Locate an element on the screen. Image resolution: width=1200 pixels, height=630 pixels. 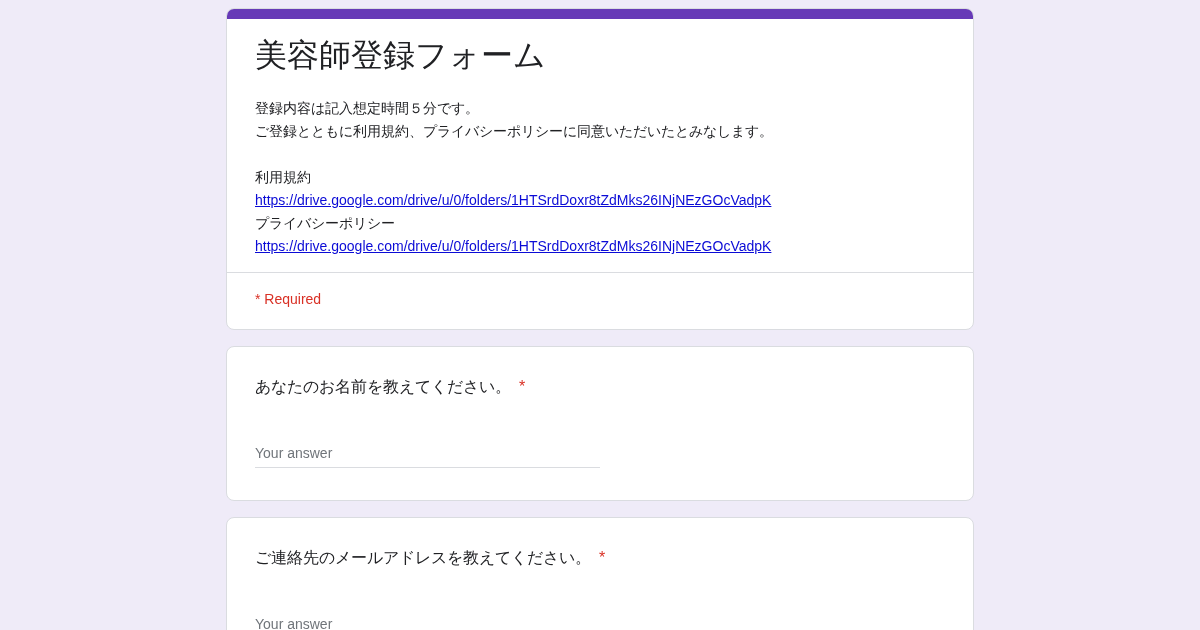
required-note: * Required is located at coordinates (288, 299).